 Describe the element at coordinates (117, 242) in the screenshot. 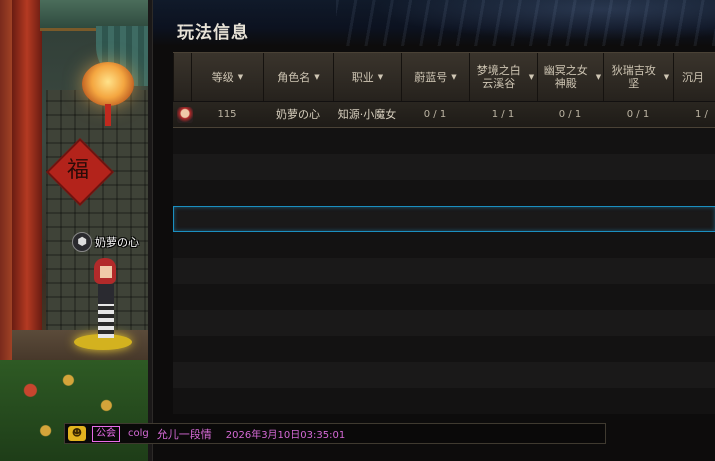

I see `character-name: 奶萝の心` at that location.